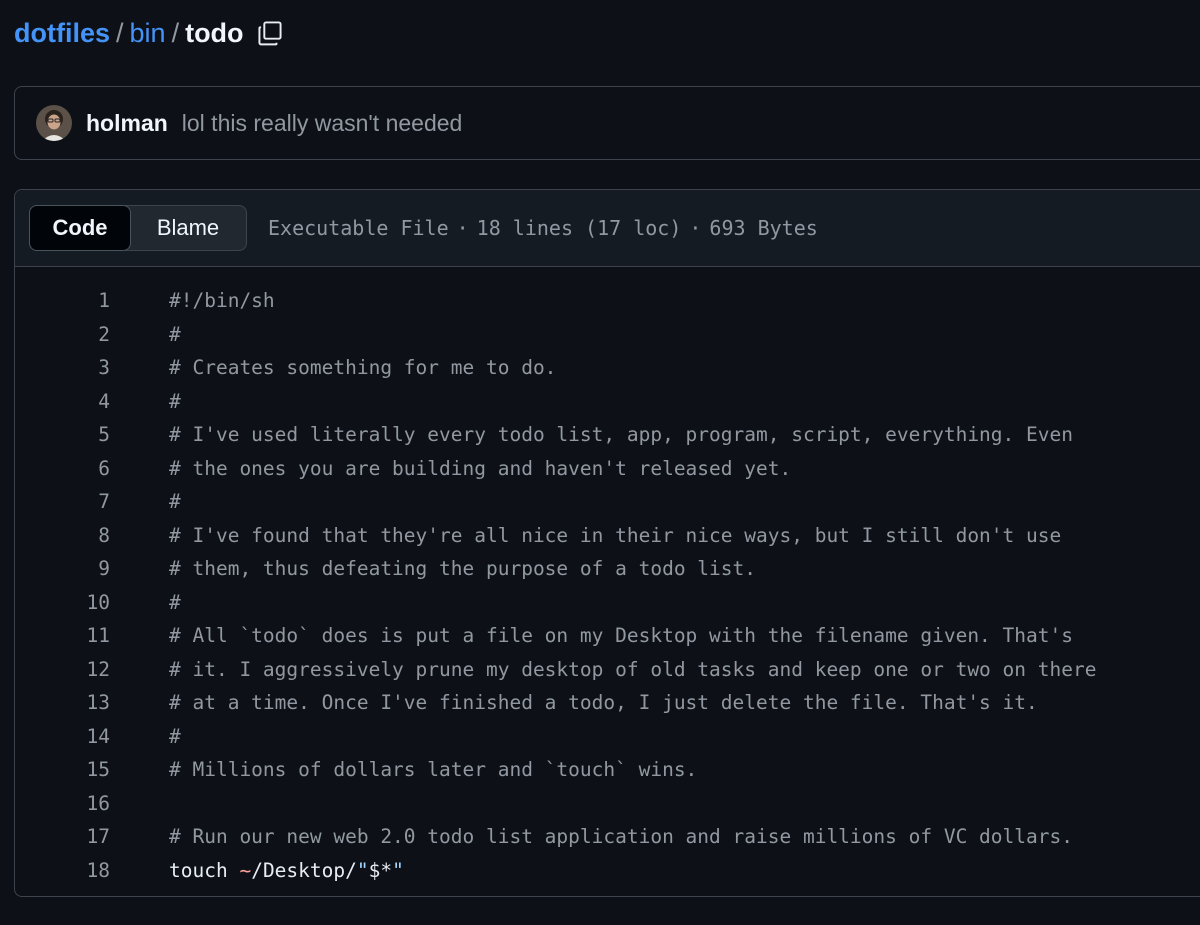 This screenshot has height=925, width=1200. Describe the element at coordinates (62, 568) in the screenshot. I see `line-number: 9` at that location.